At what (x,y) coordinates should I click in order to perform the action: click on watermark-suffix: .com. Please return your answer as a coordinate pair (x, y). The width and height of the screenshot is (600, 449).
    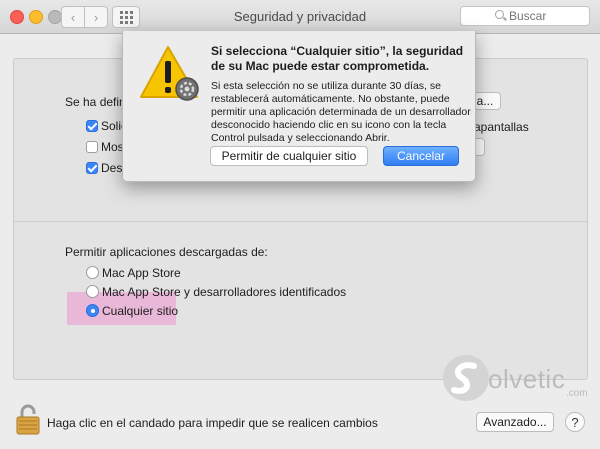
    Looking at the image, I should click on (577, 393).